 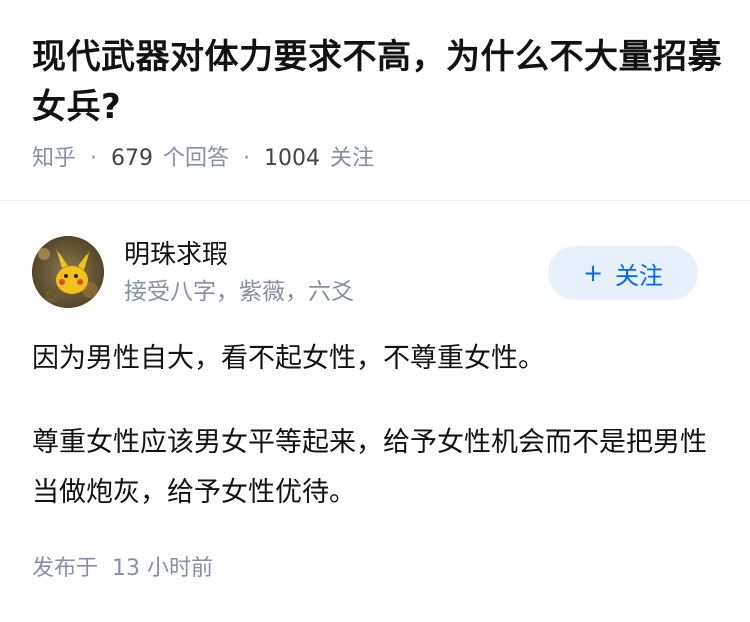 What do you see at coordinates (163, 568) in the screenshot?
I see `published-time: 13 小时前` at bounding box center [163, 568].